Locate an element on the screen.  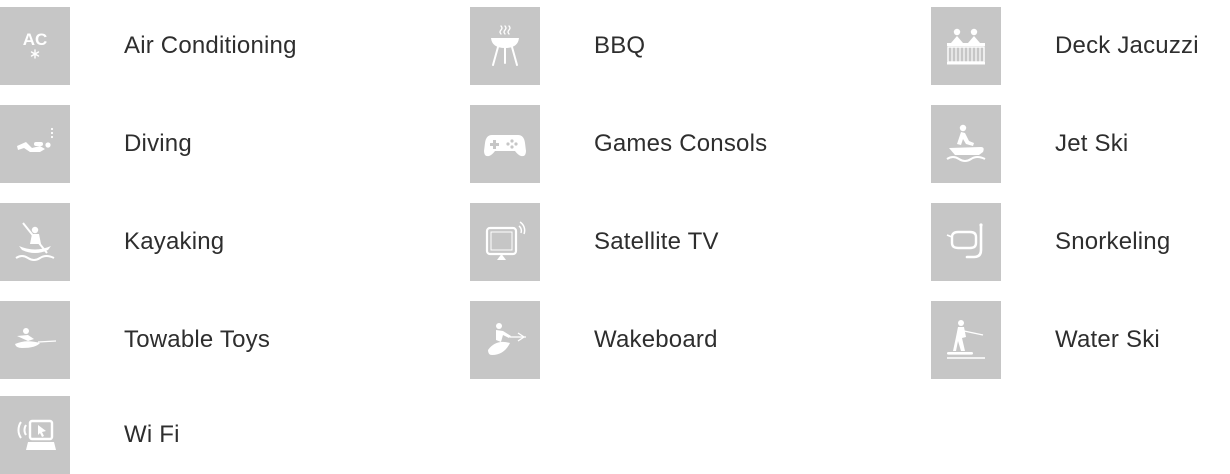
amenity-deck-jacuzzi: Deck Jacuzzi is located at coordinates (1065, 46).